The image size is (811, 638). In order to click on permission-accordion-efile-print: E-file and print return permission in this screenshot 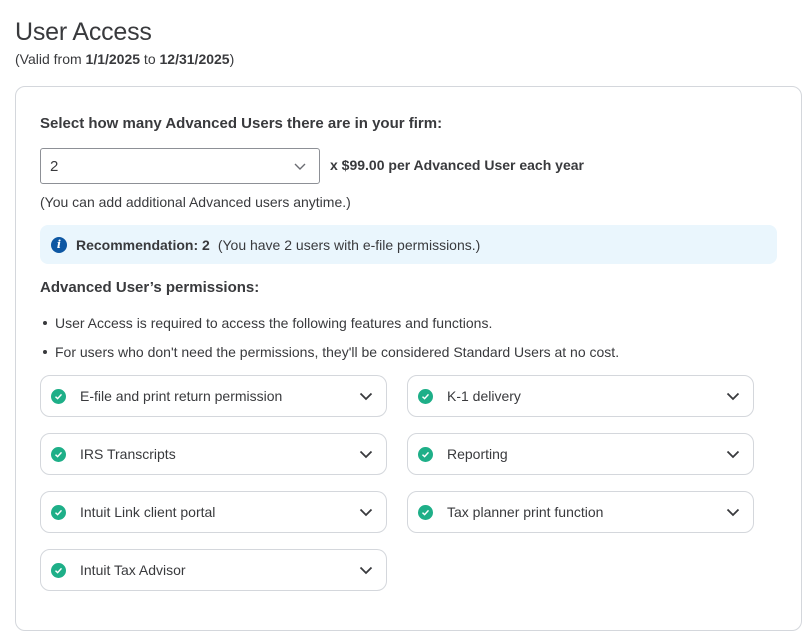, I will do `click(213, 396)`.